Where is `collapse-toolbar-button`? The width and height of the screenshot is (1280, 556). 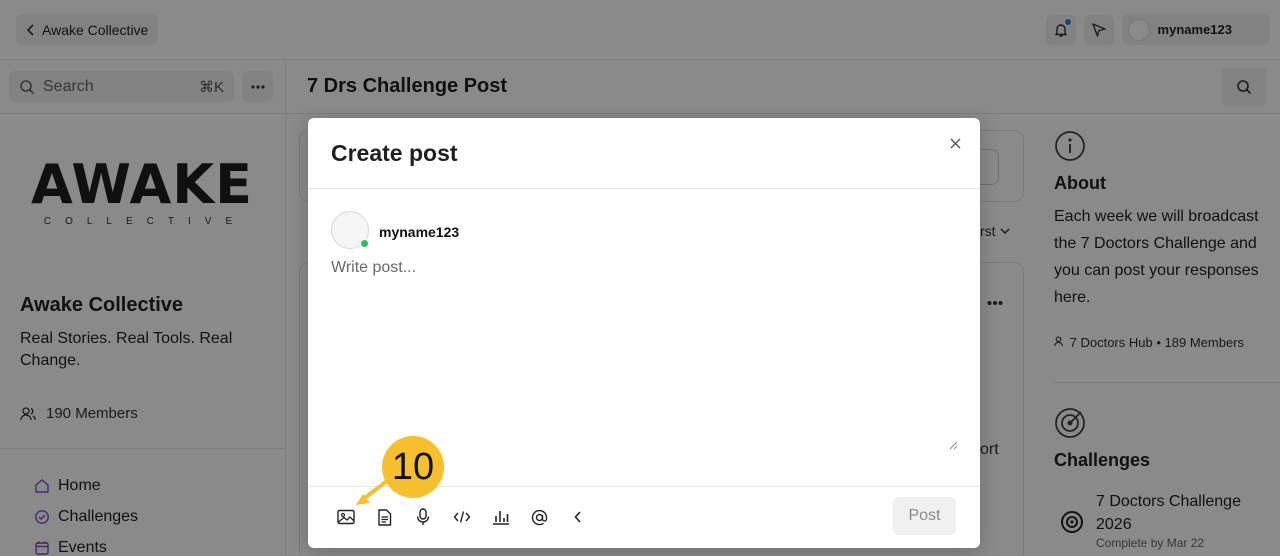 collapse-toolbar-button is located at coordinates (578, 517).